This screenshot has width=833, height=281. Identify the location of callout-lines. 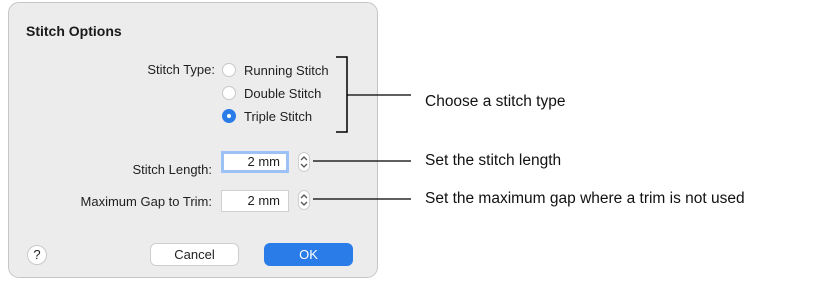
(362, 128).